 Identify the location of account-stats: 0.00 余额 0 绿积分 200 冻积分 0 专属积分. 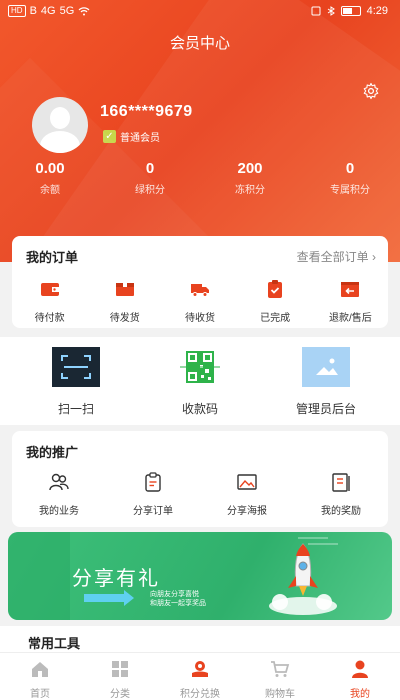
(200, 178).